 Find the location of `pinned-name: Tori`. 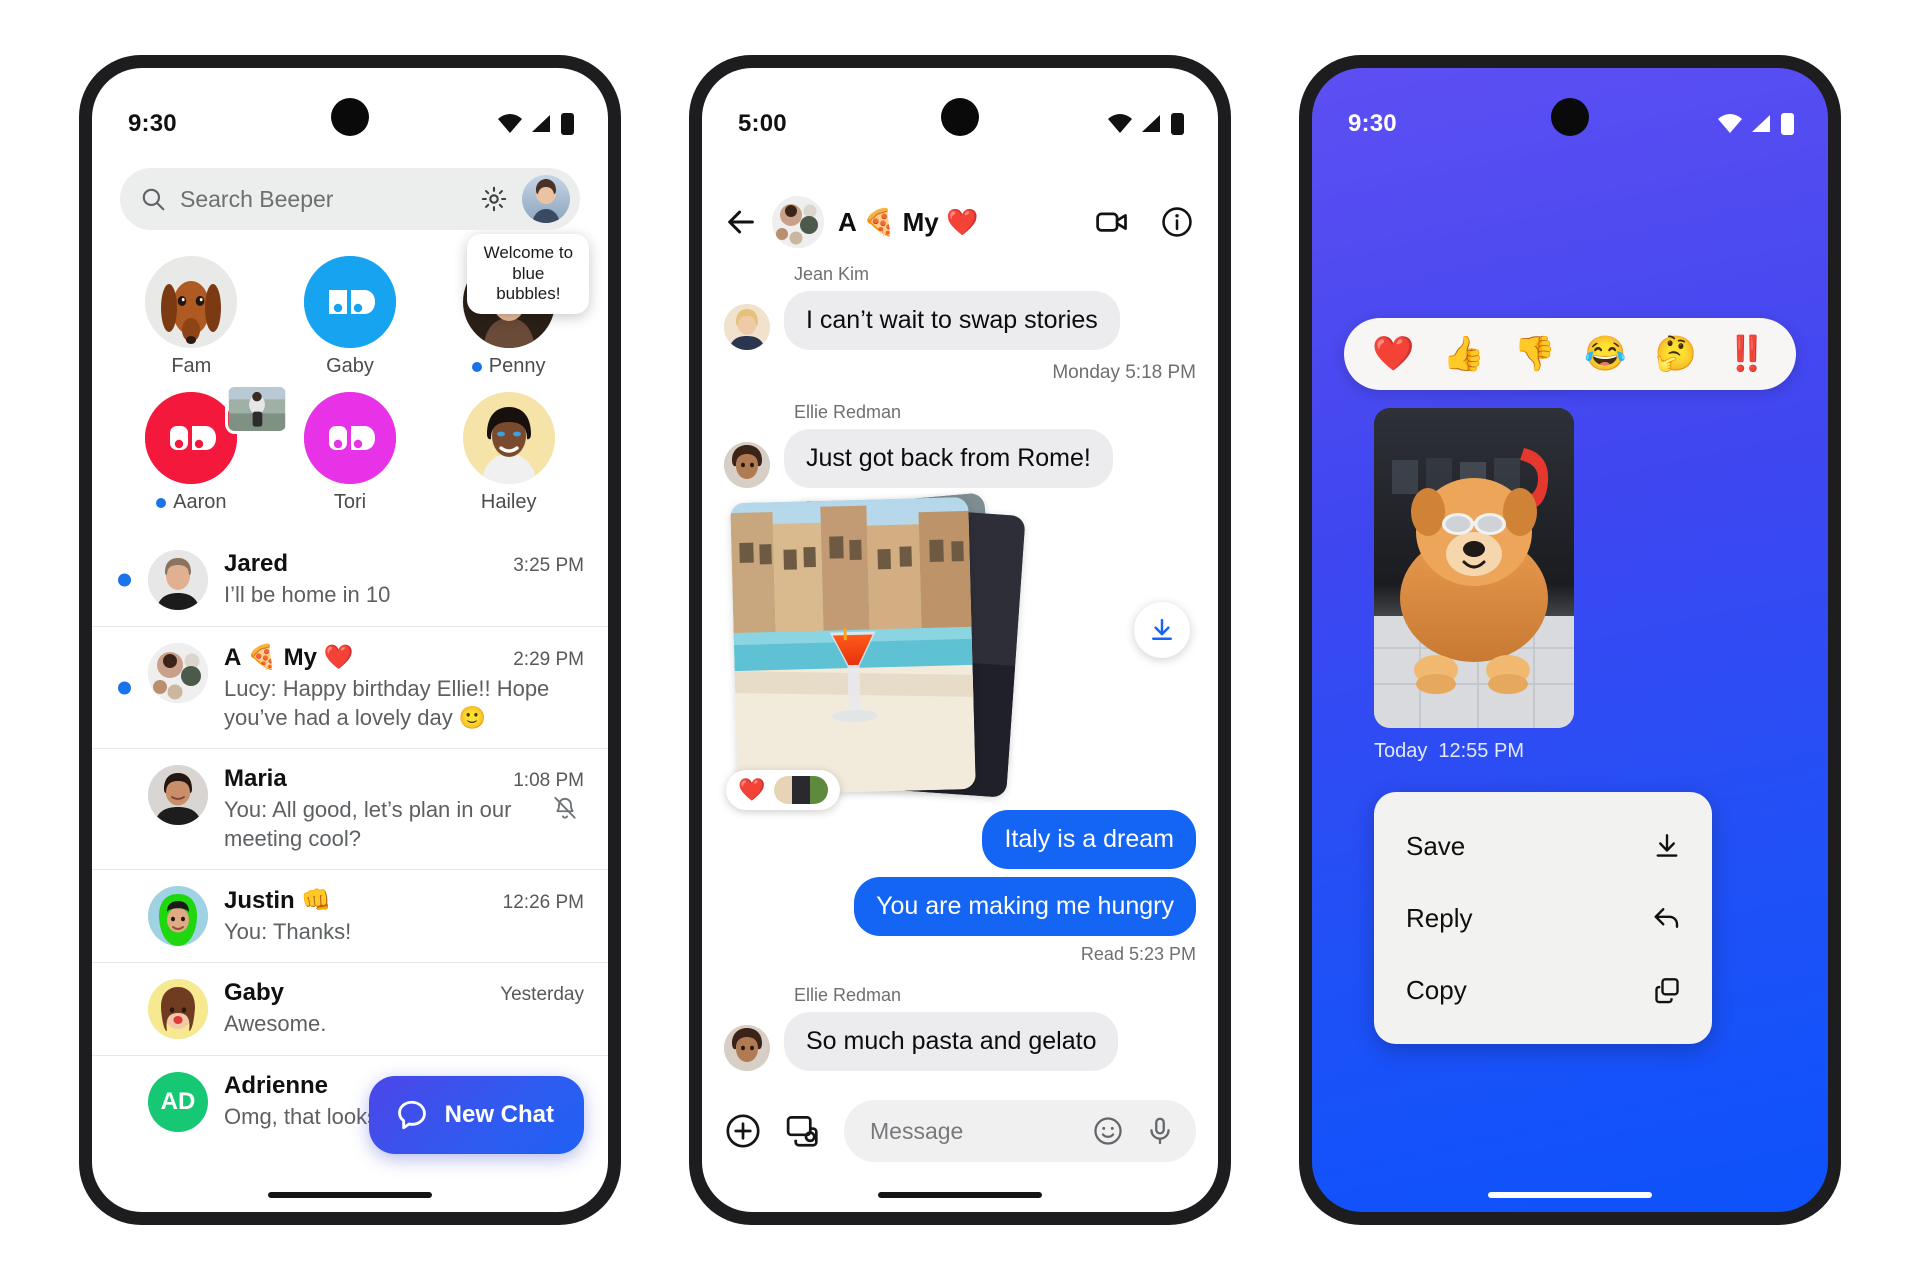

pinned-name: Tori is located at coordinates (350, 502).